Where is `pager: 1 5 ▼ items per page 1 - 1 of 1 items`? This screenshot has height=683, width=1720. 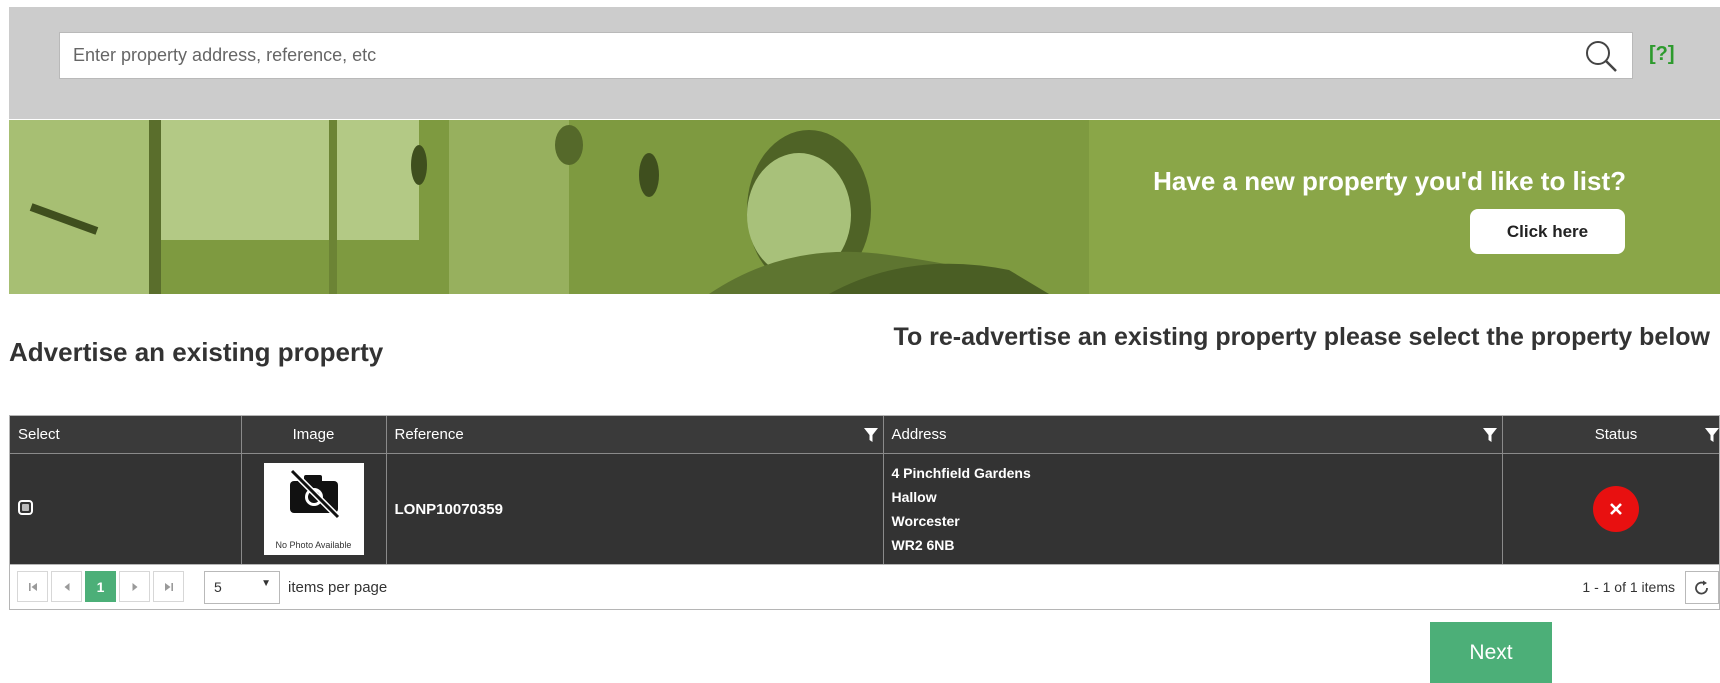
pager: 1 5 ▼ items per page 1 - 1 of 1 items is located at coordinates (864, 586).